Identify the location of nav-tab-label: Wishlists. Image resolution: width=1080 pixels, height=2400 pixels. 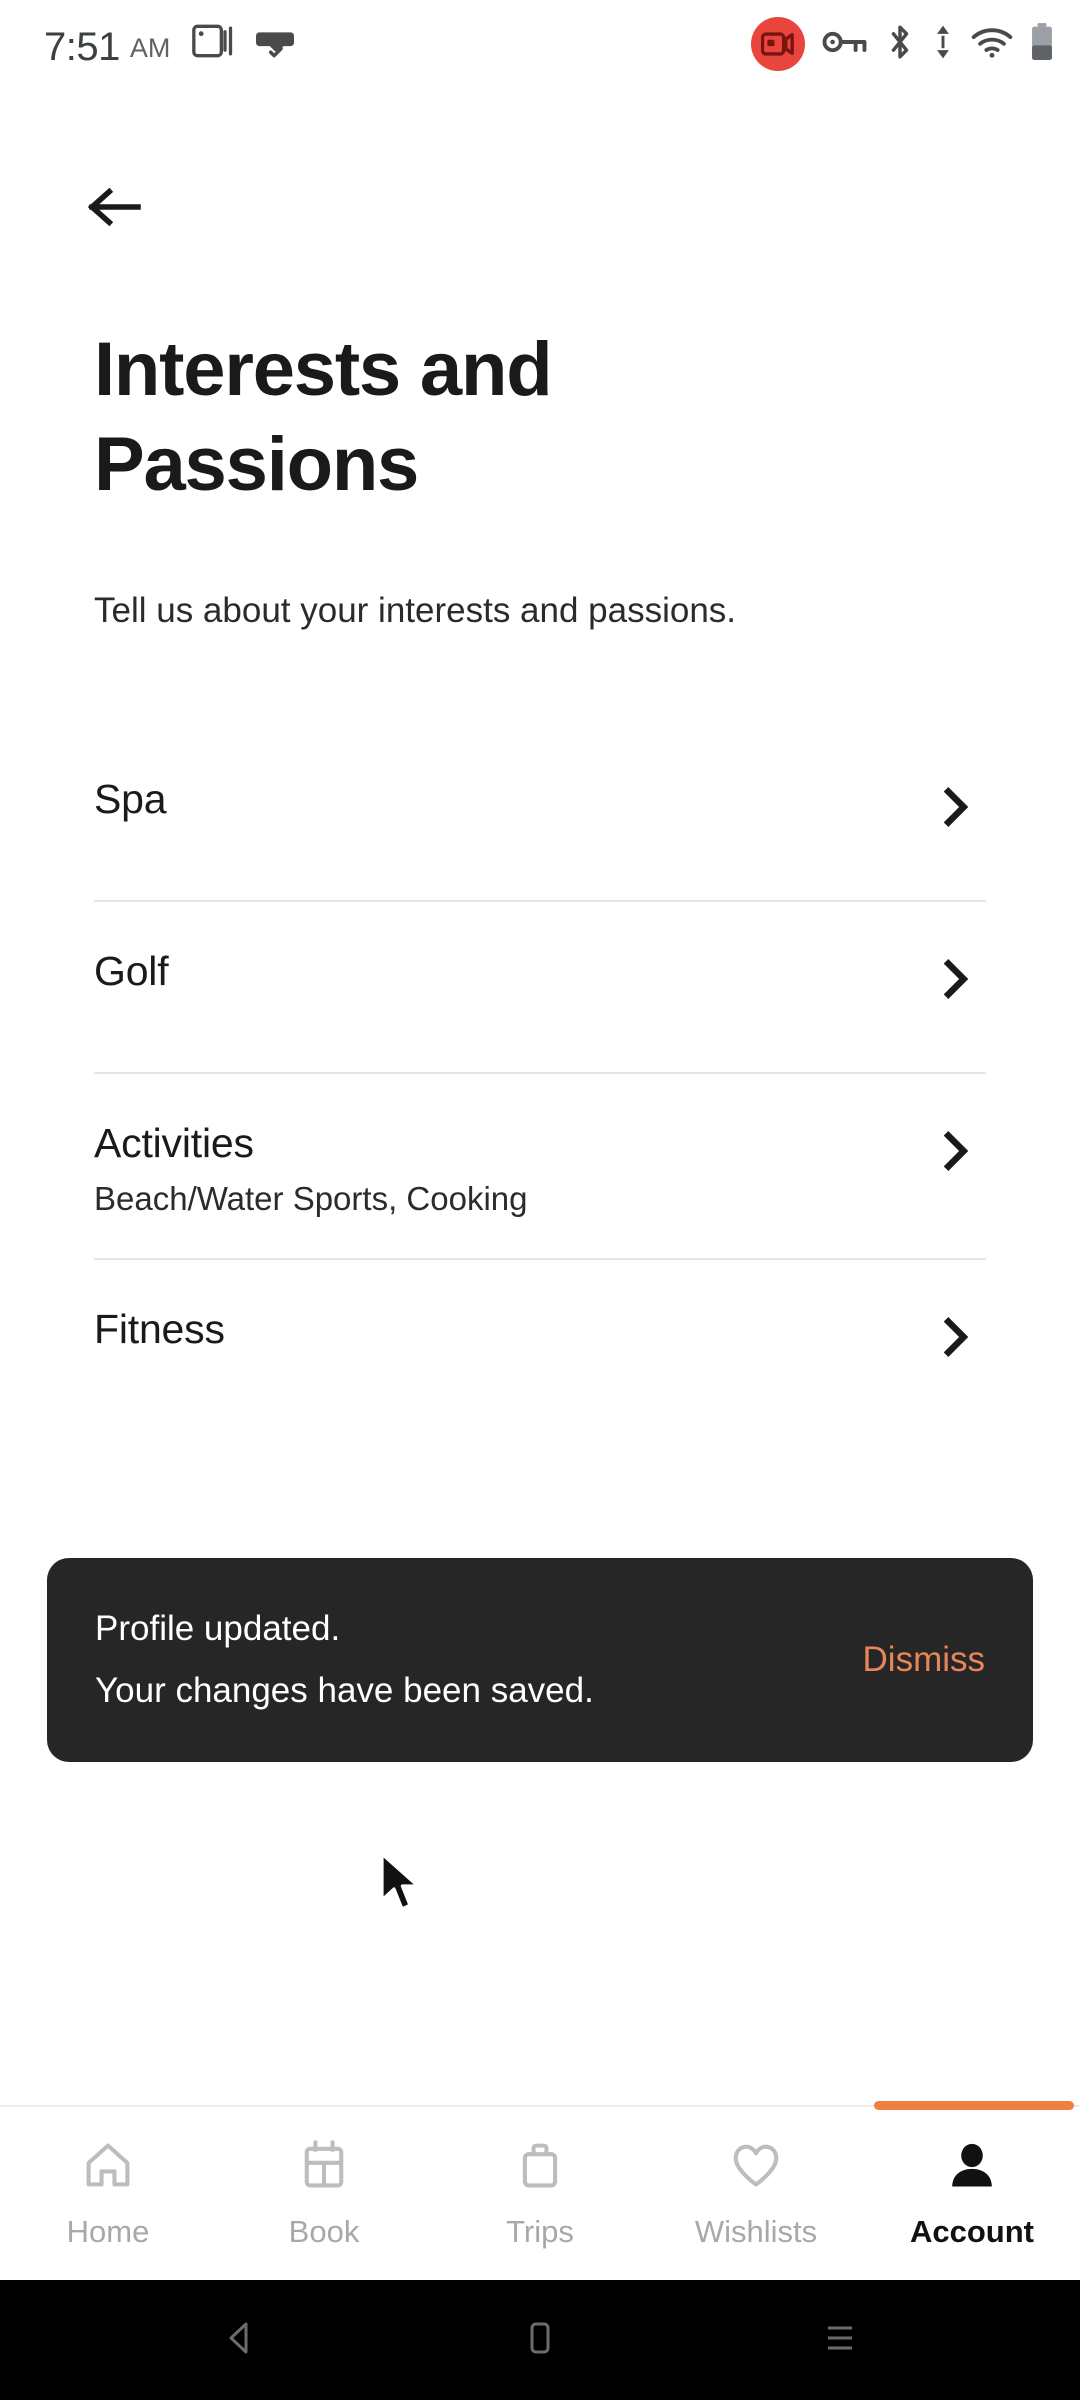
(756, 2231).